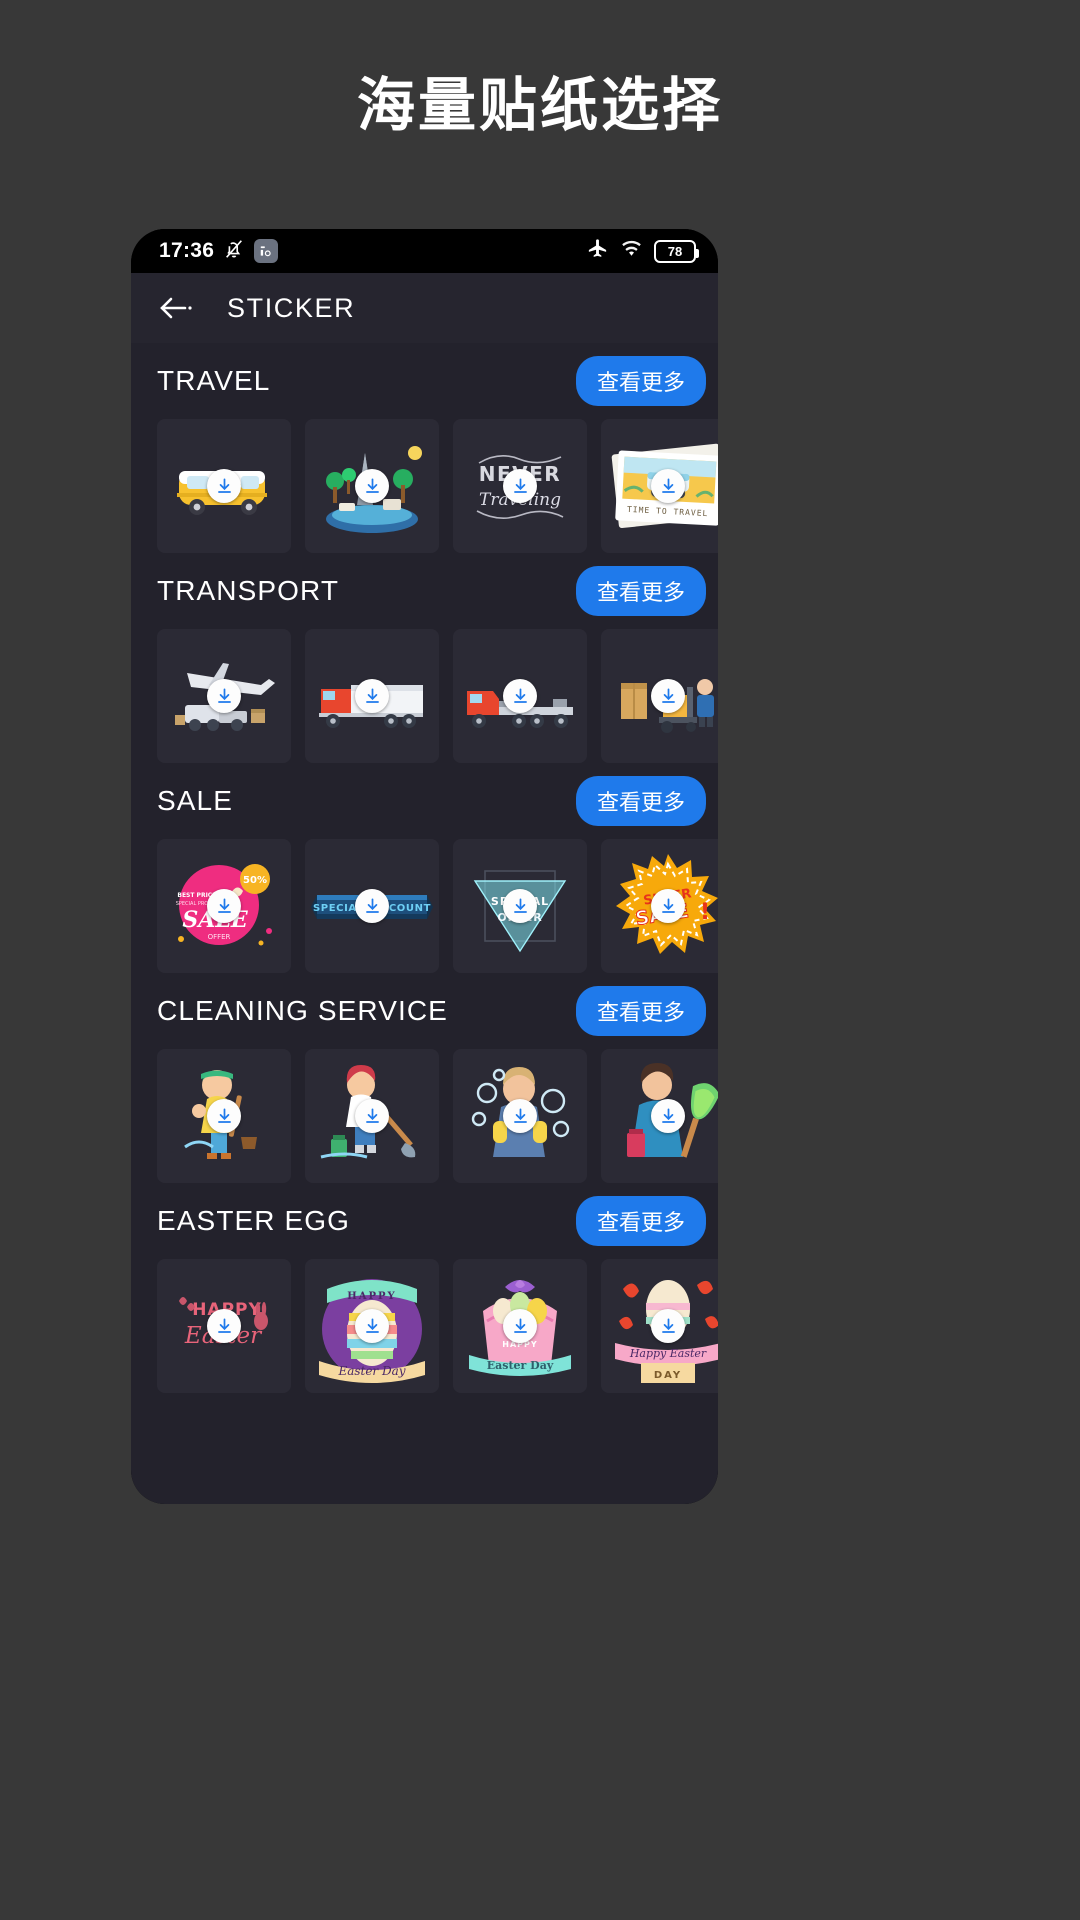  What do you see at coordinates (424, 591) in the screenshot?
I see `section-header: TRANSPORT 查看更多` at bounding box center [424, 591].